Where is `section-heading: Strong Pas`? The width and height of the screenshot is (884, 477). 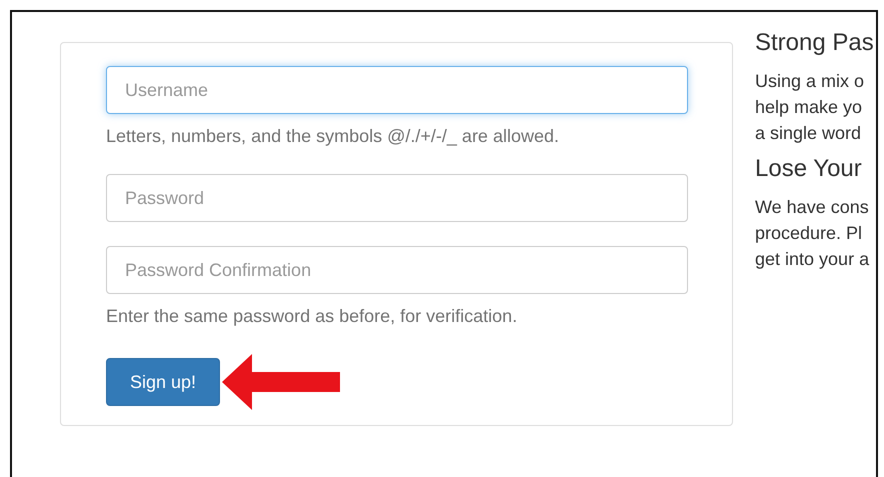
section-heading: Strong Pas is located at coordinates (815, 43).